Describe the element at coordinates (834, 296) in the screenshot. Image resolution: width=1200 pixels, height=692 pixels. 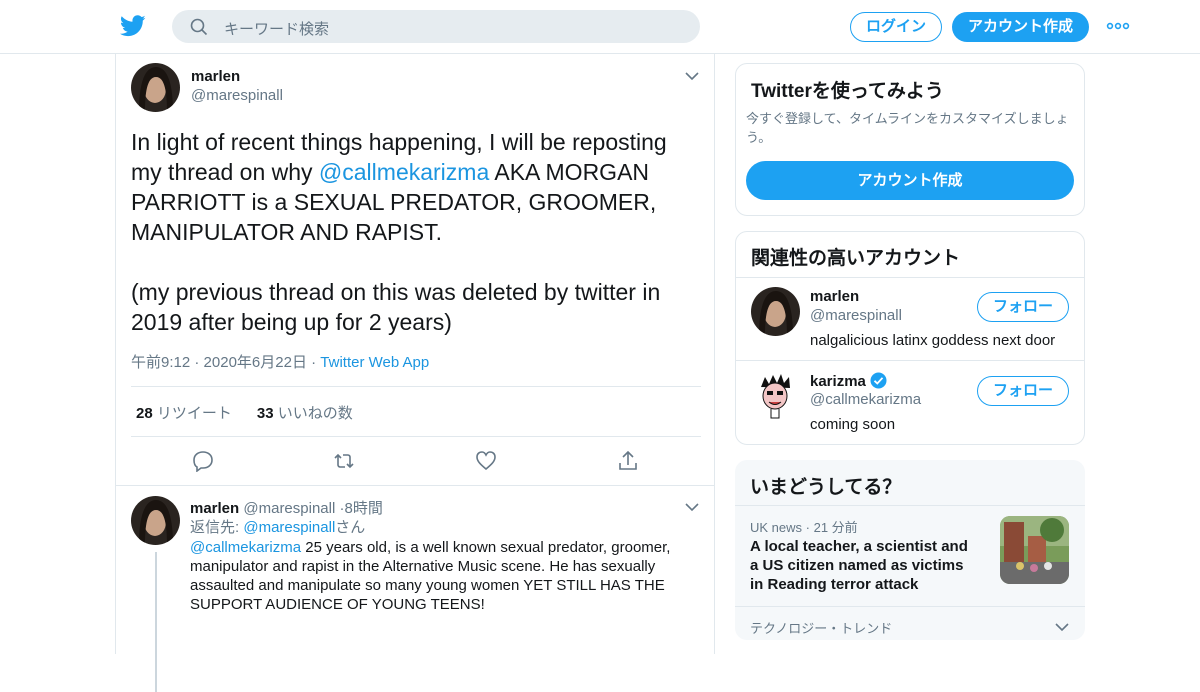
I see `related-account-name: marlen` at that location.